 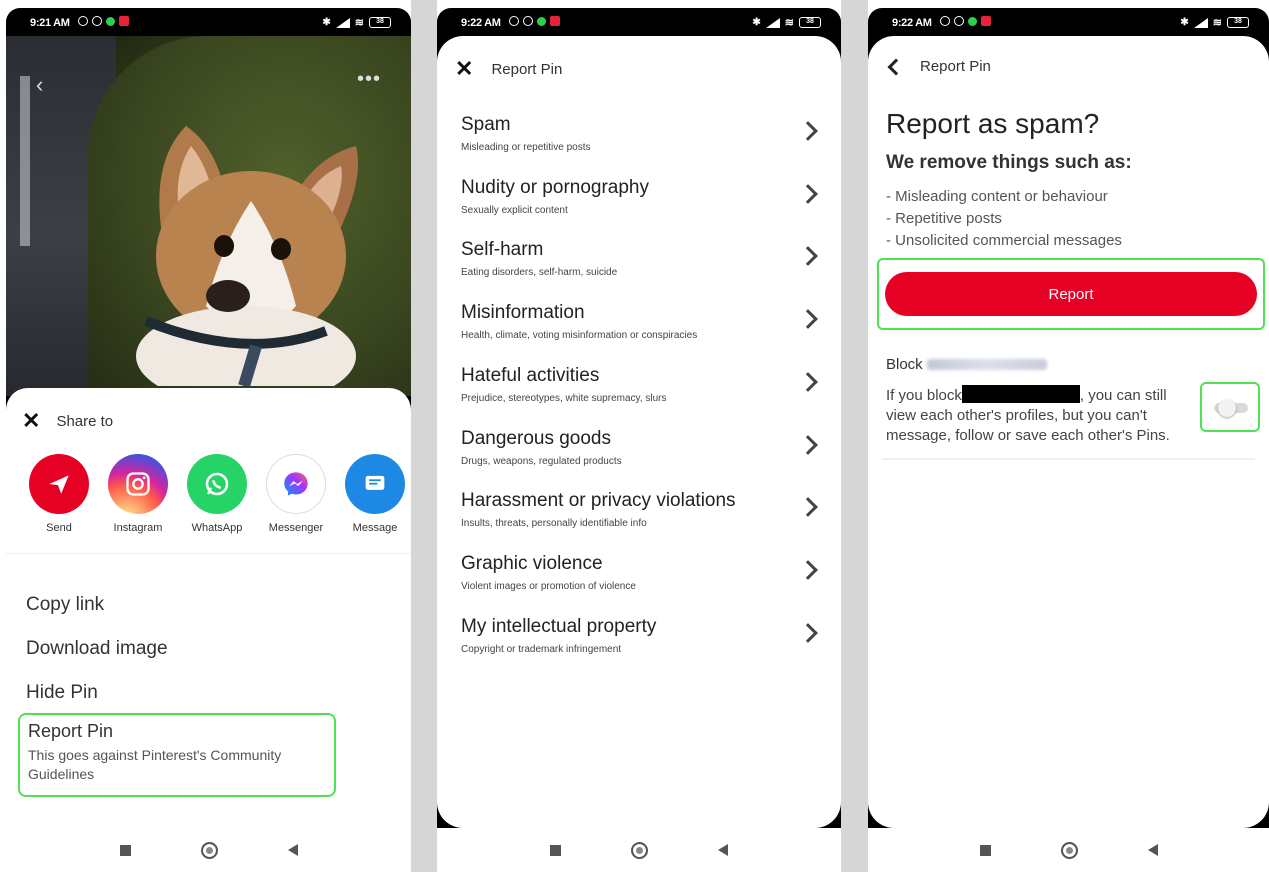 I want to click on report-pin-title: Report Pin, so click(x=71, y=731).